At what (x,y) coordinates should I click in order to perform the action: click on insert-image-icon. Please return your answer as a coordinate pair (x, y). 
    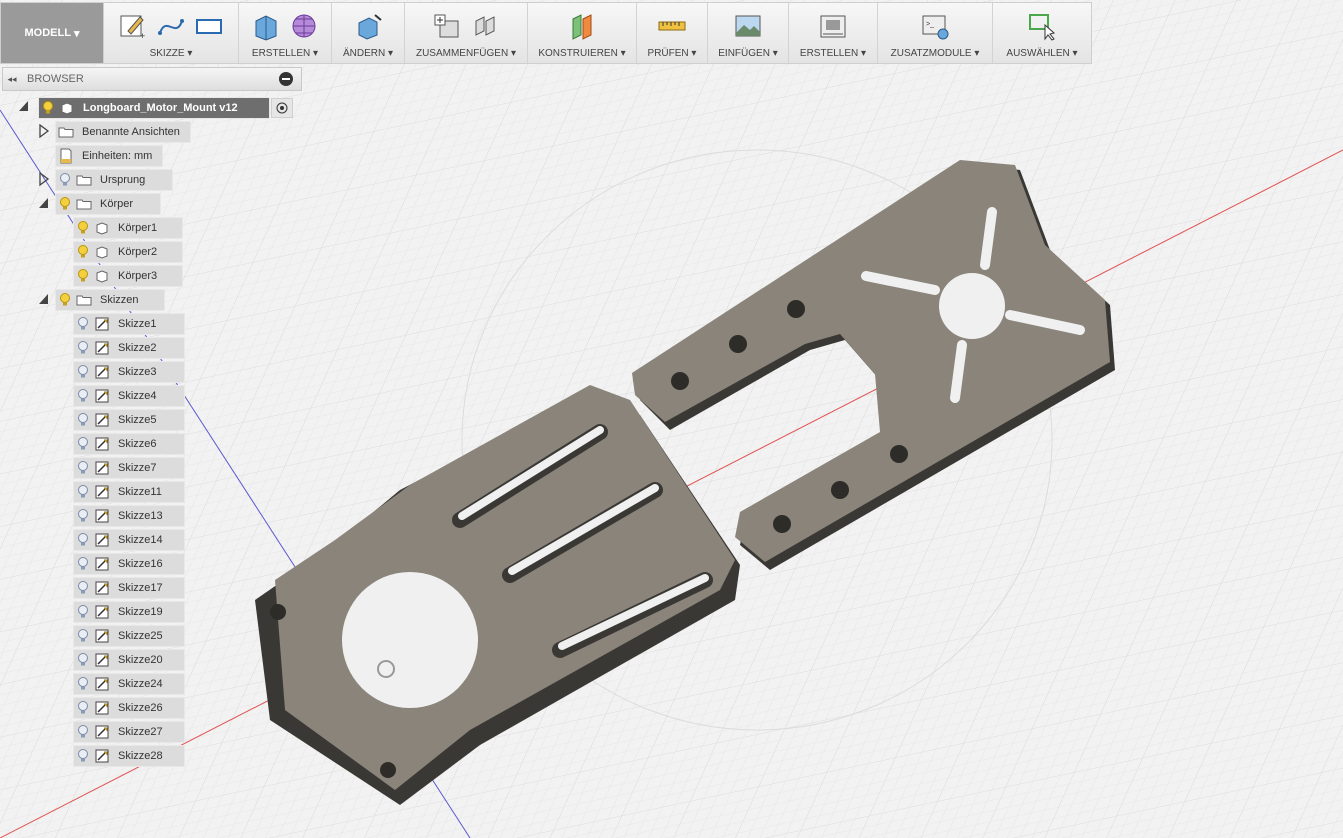
    Looking at the image, I should click on (748, 26).